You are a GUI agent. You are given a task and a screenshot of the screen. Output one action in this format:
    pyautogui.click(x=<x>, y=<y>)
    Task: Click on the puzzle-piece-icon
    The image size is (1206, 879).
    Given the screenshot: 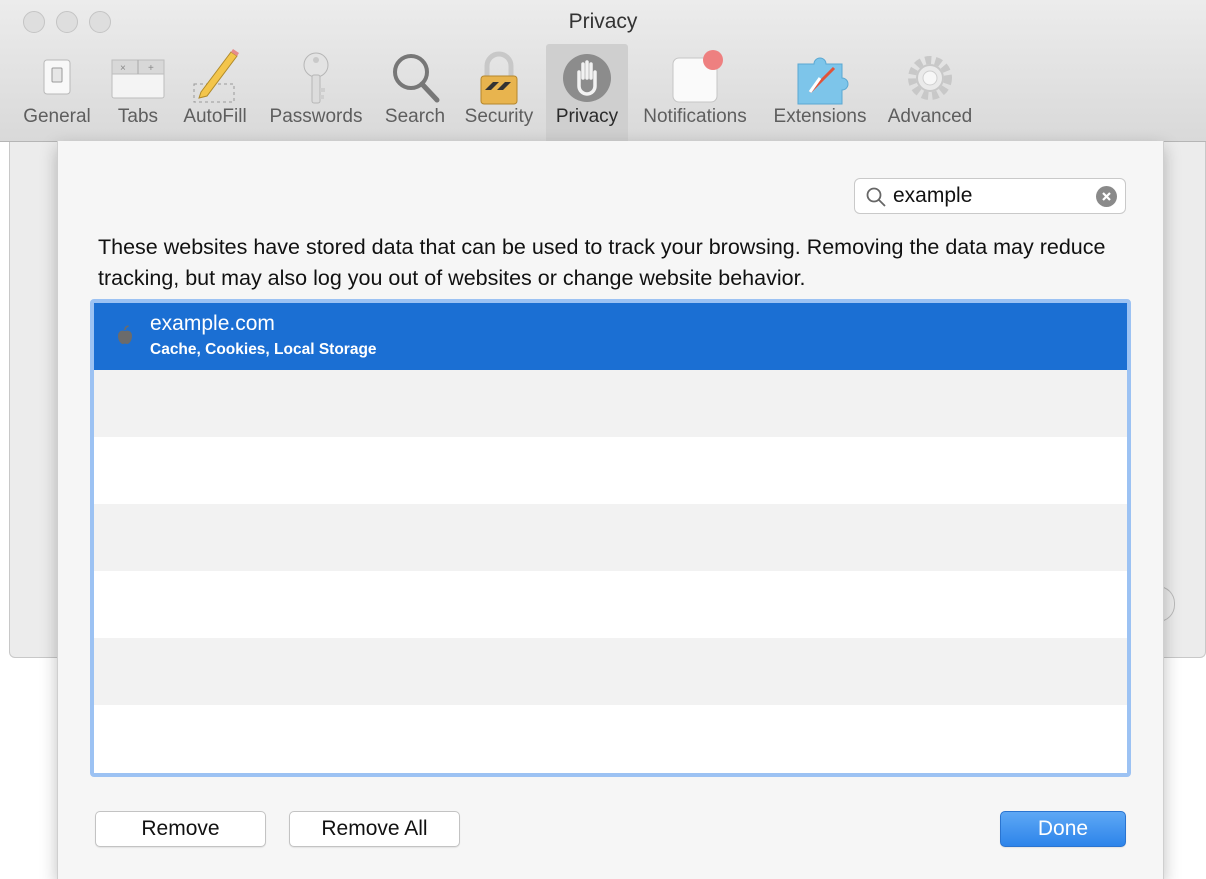 What is the action you would take?
    pyautogui.click(x=823, y=81)
    